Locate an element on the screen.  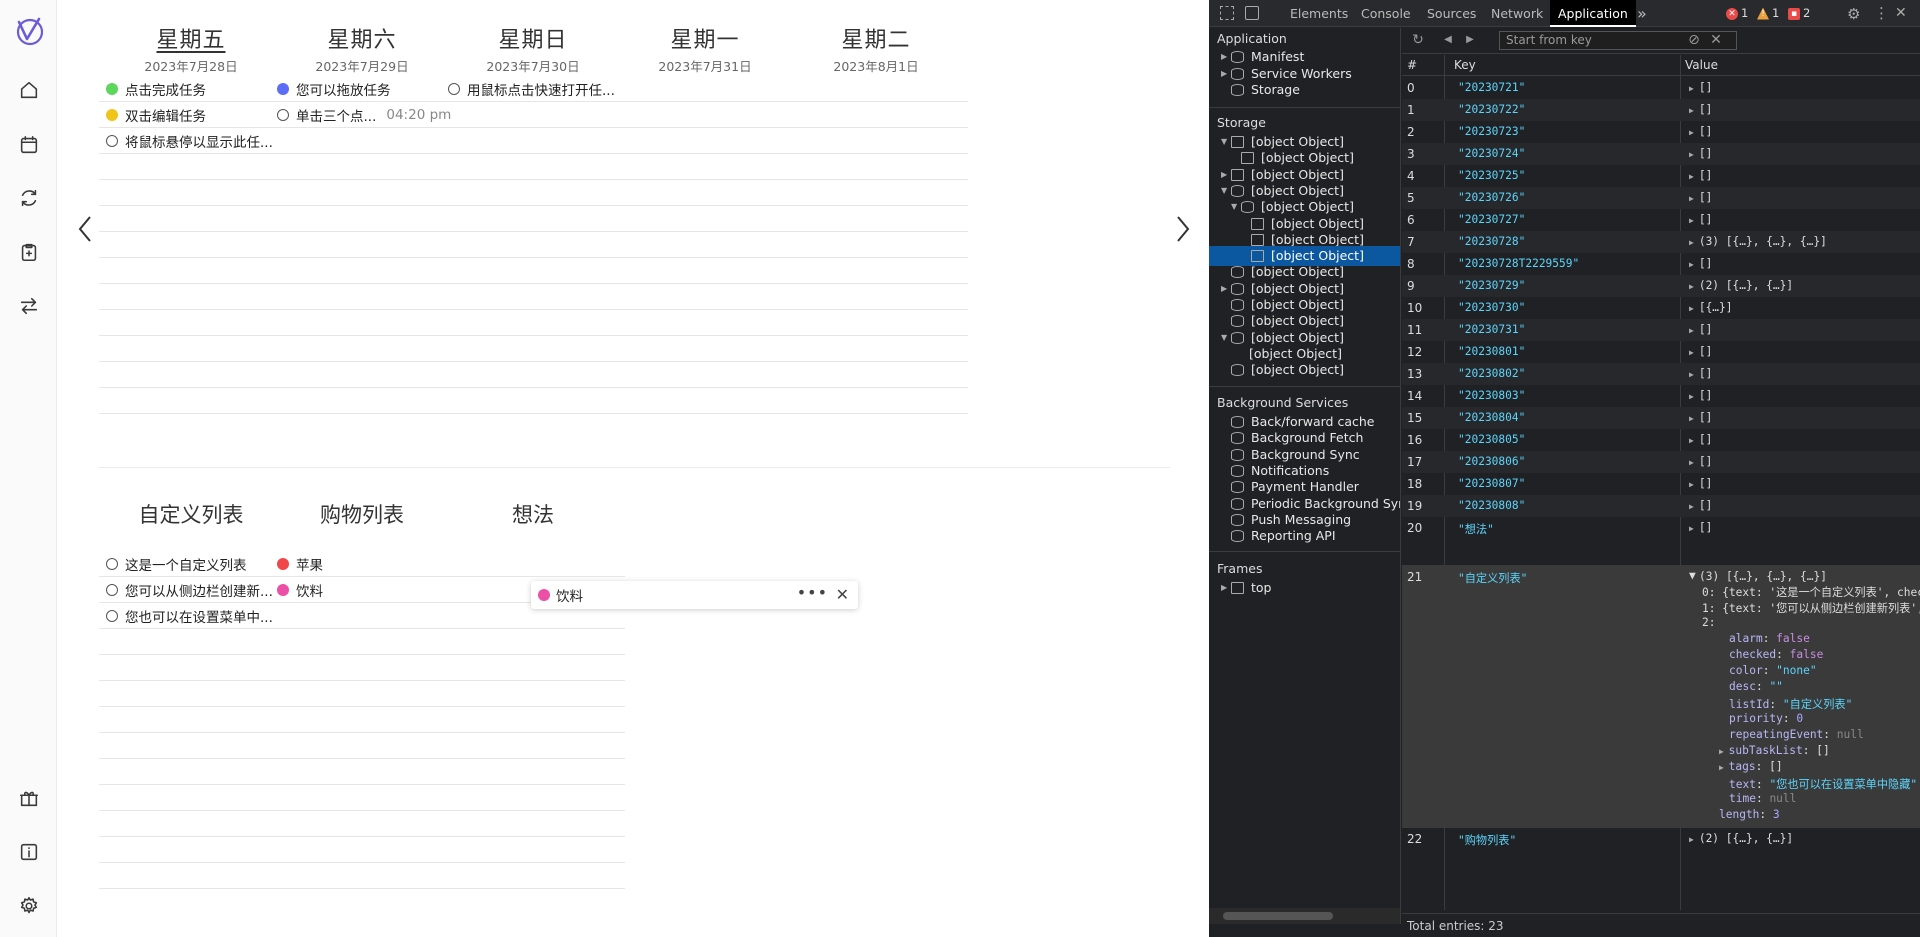
task-edit-popup: 饮料 ••• ✕ is located at coordinates (694, 595).